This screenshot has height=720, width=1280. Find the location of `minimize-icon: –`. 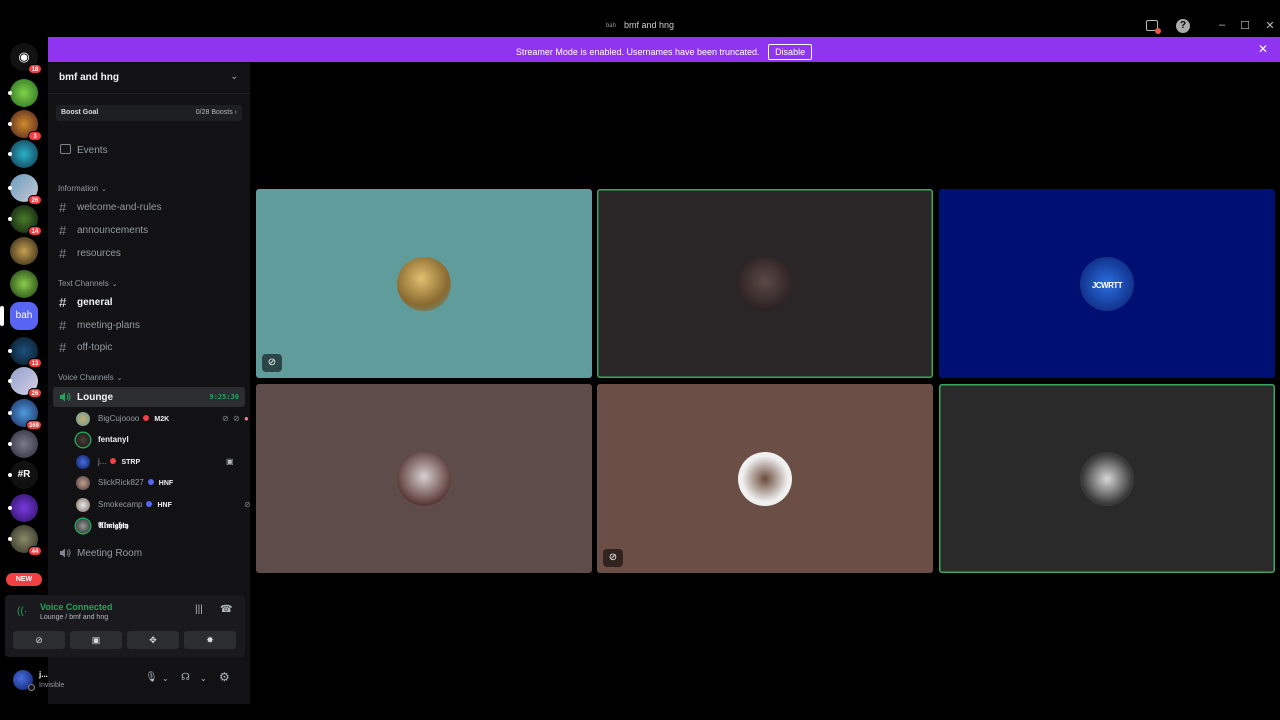

minimize-icon: – is located at coordinates (1222, 25).